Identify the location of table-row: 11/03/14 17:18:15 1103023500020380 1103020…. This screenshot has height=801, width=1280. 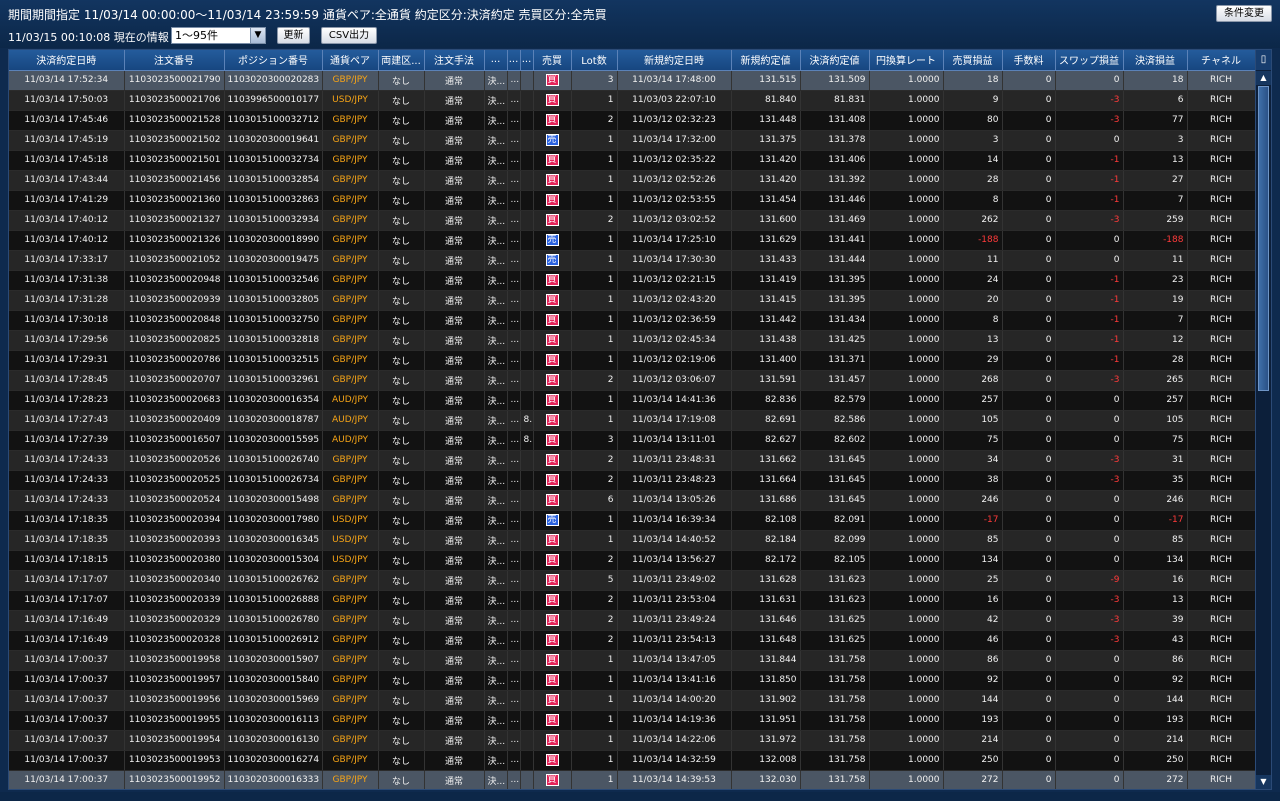
(632, 560).